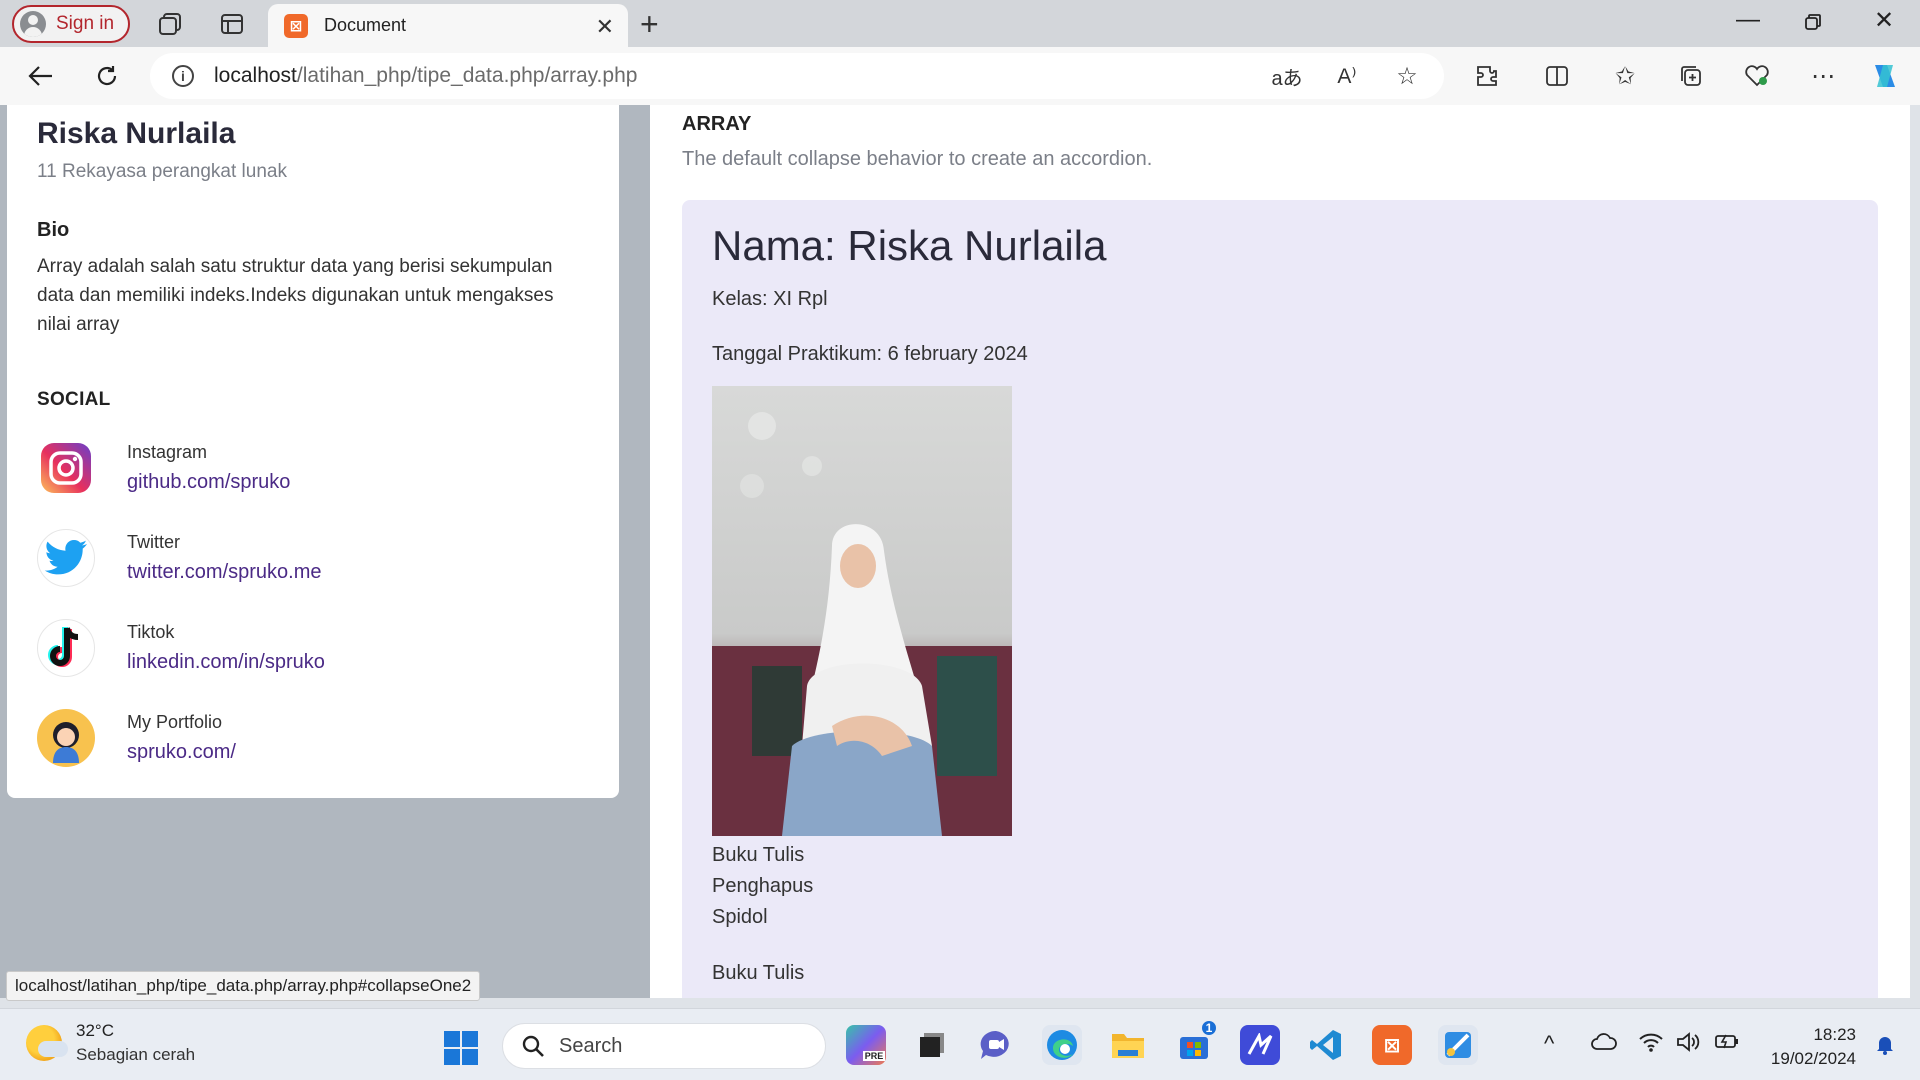 The image size is (1920, 1080). What do you see at coordinates (1260, 1045) in the screenshot?
I see `azure-data-studio-icon` at bounding box center [1260, 1045].